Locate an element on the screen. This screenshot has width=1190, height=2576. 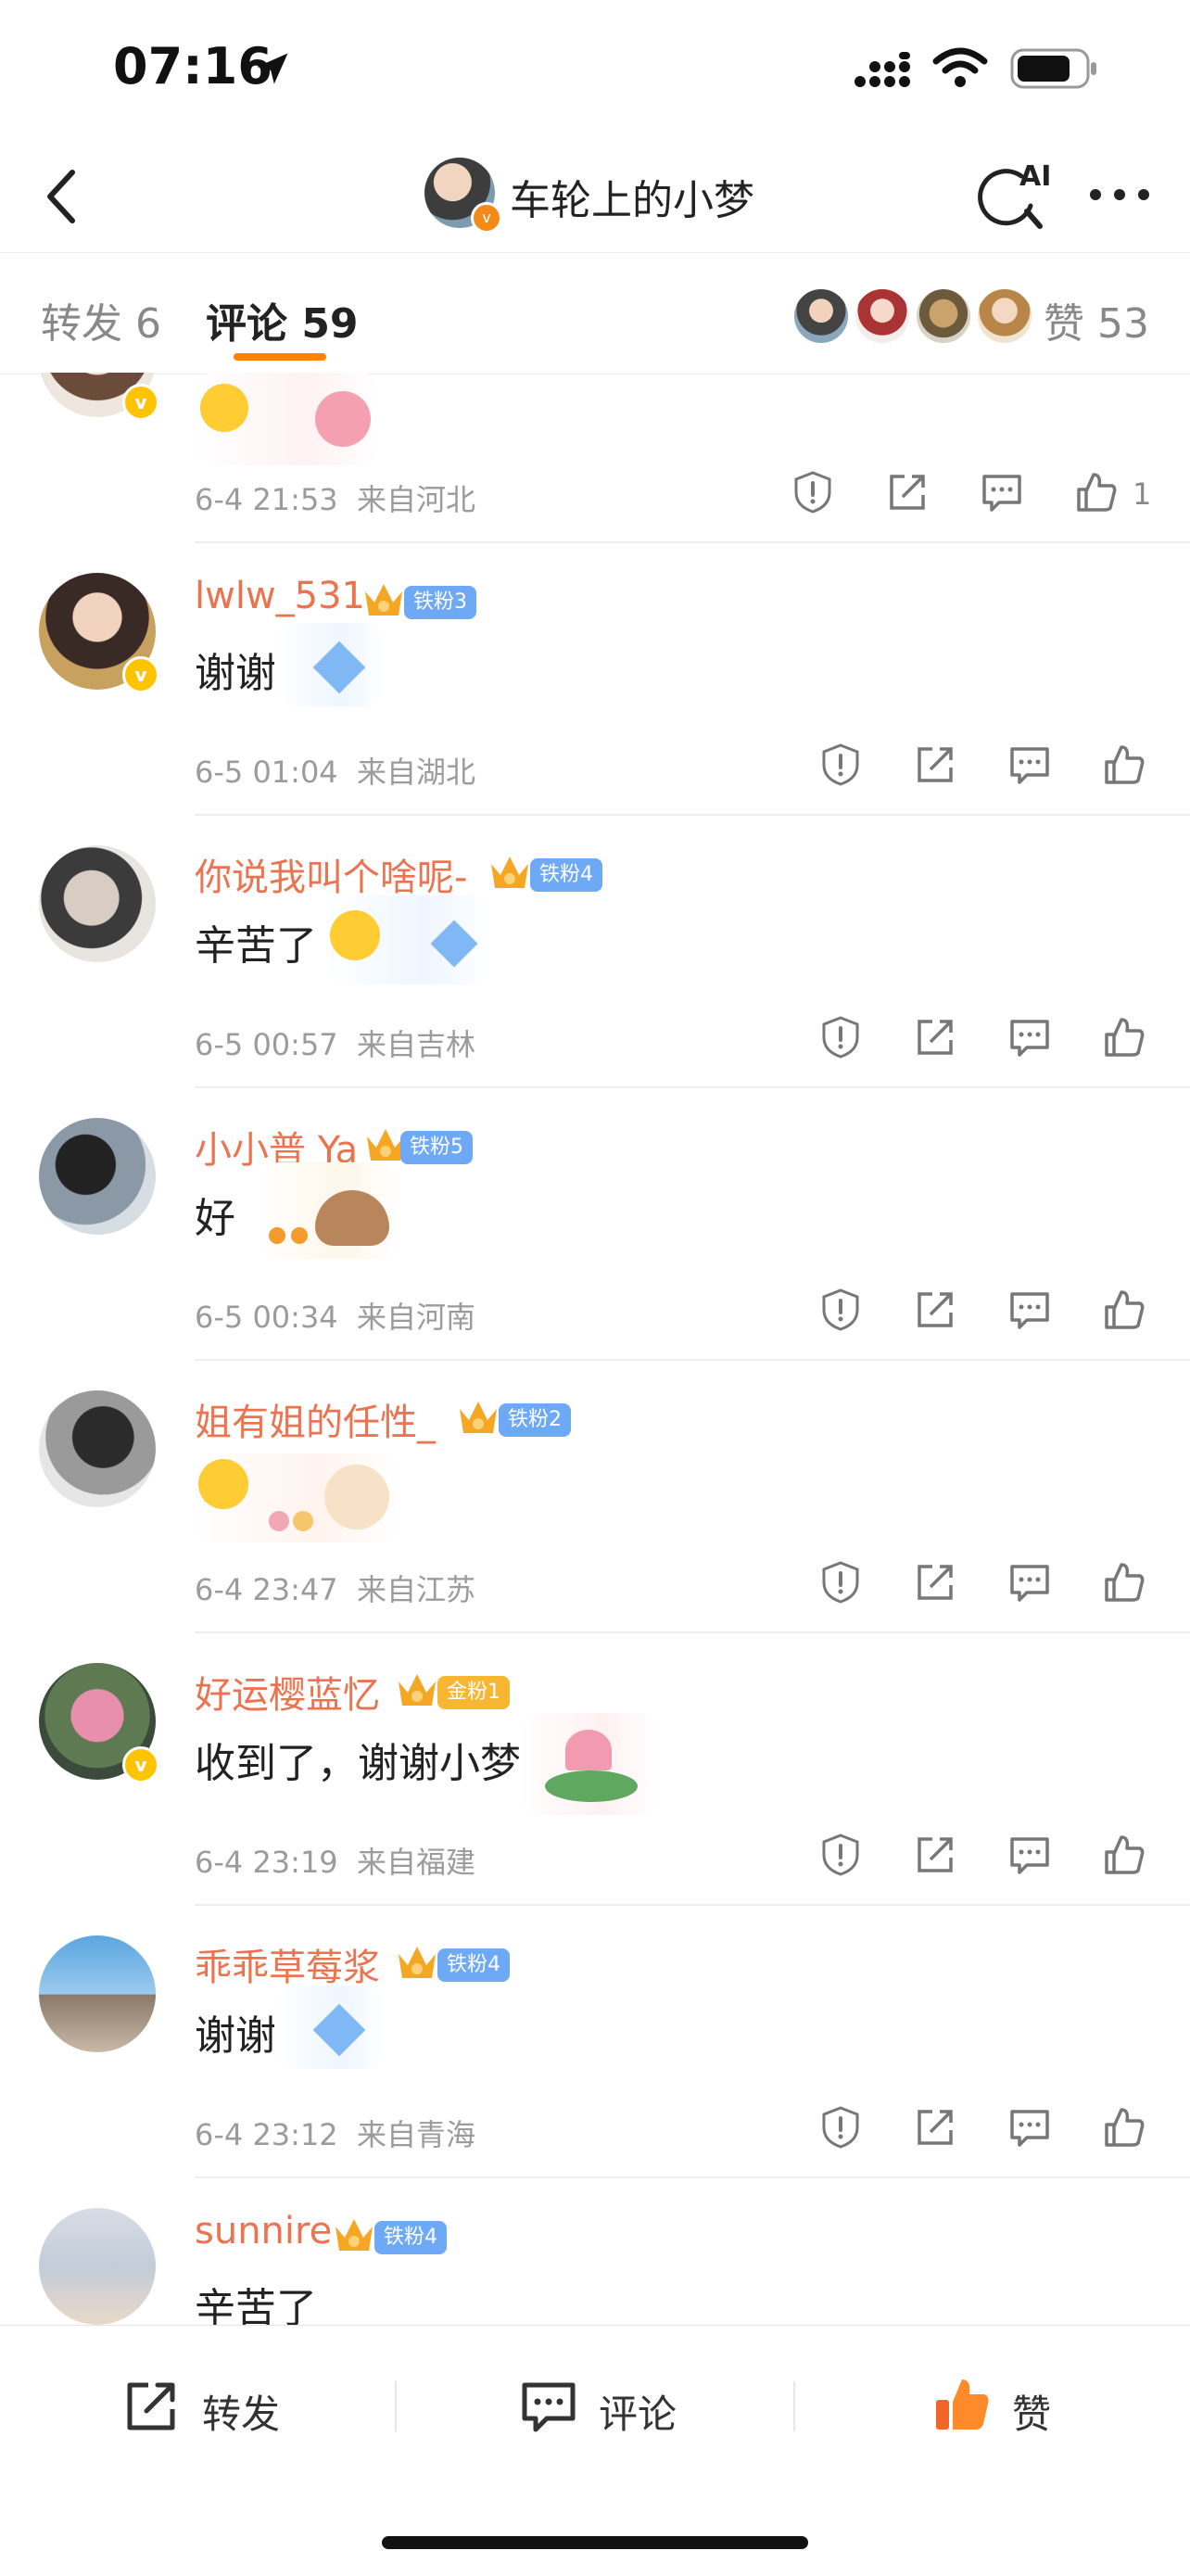
wifi-icon is located at coordinates (960, 67).